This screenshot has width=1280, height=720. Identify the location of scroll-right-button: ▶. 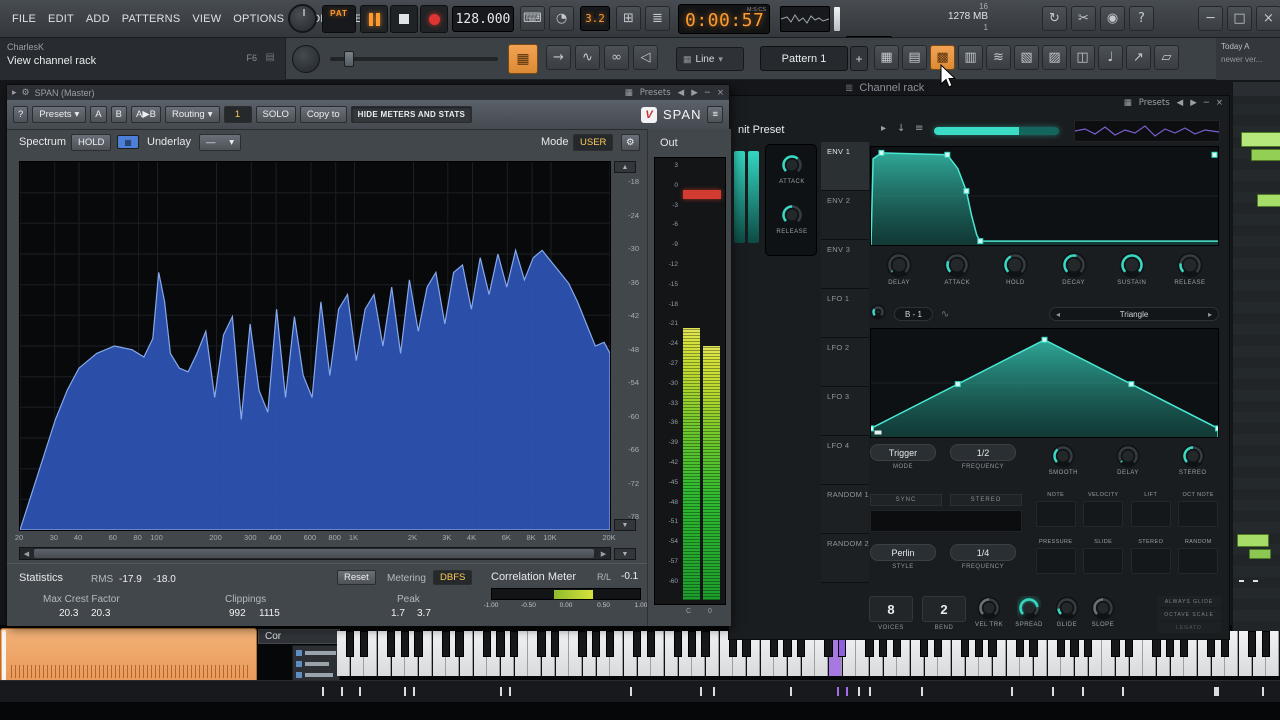
(603, 553).